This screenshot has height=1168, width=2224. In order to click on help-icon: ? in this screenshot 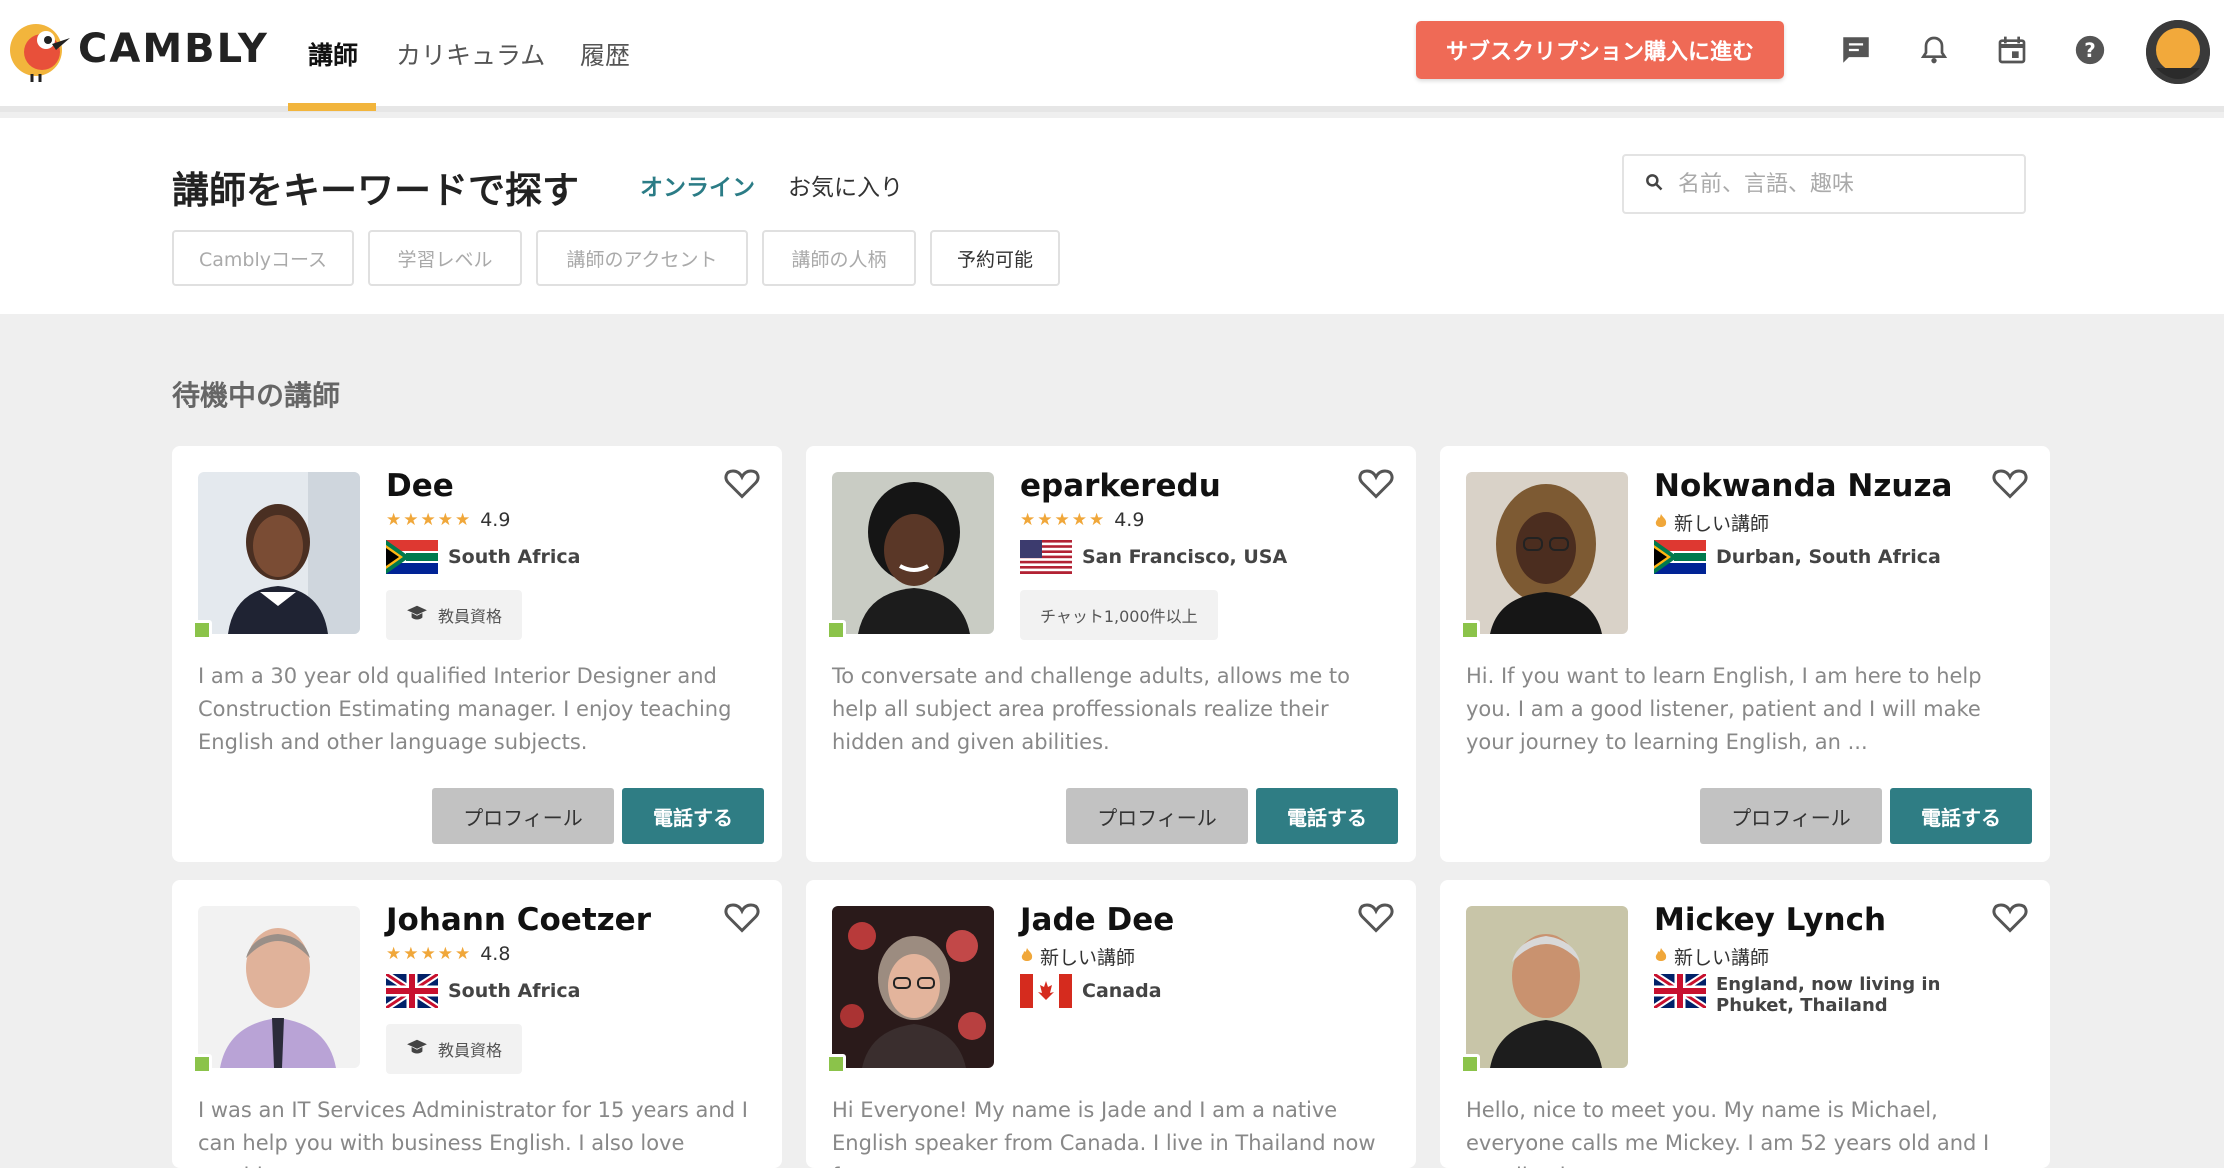, I will do `click(2090, 50)`.